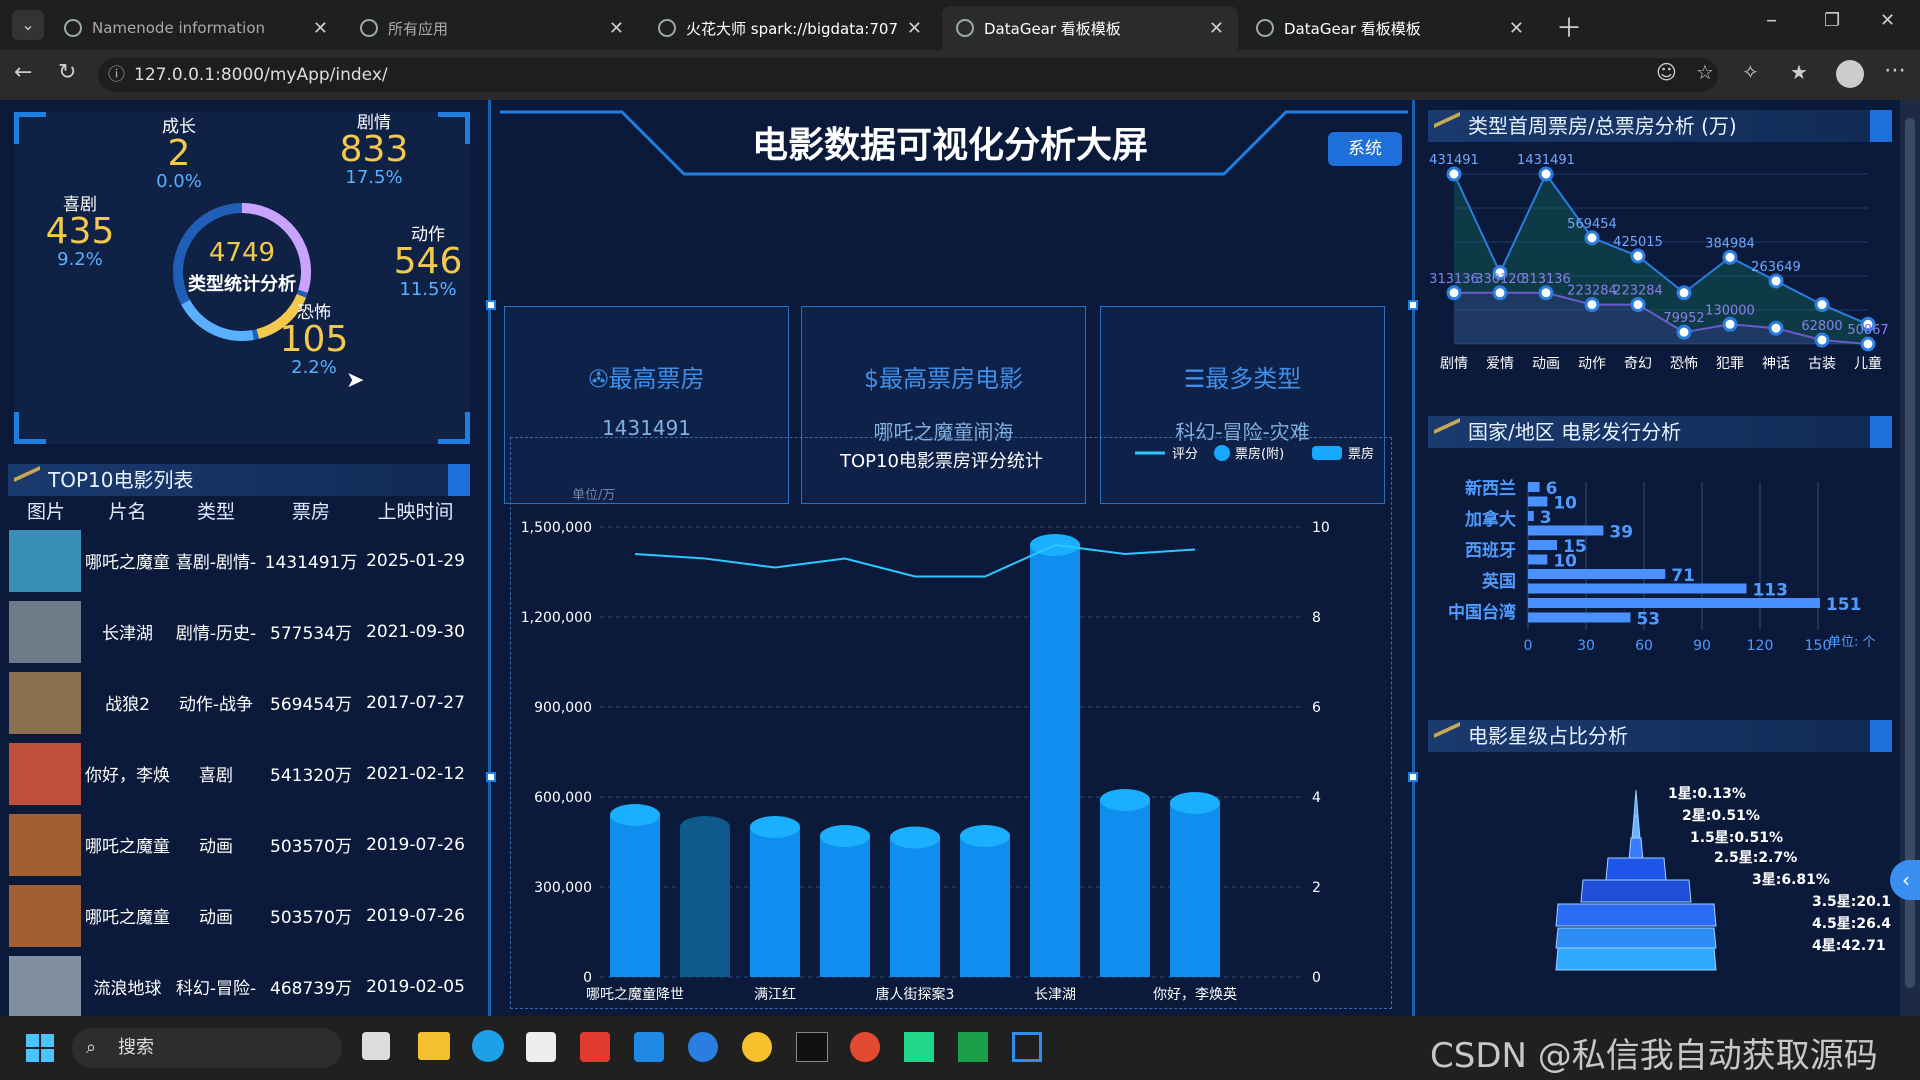 This screenshot has height=1080, width=1920. What do you see at coordinates (216, 989) in the screenshot?
I see `movie-type: 科幻-冒险-` at bounding box center [216, 989].